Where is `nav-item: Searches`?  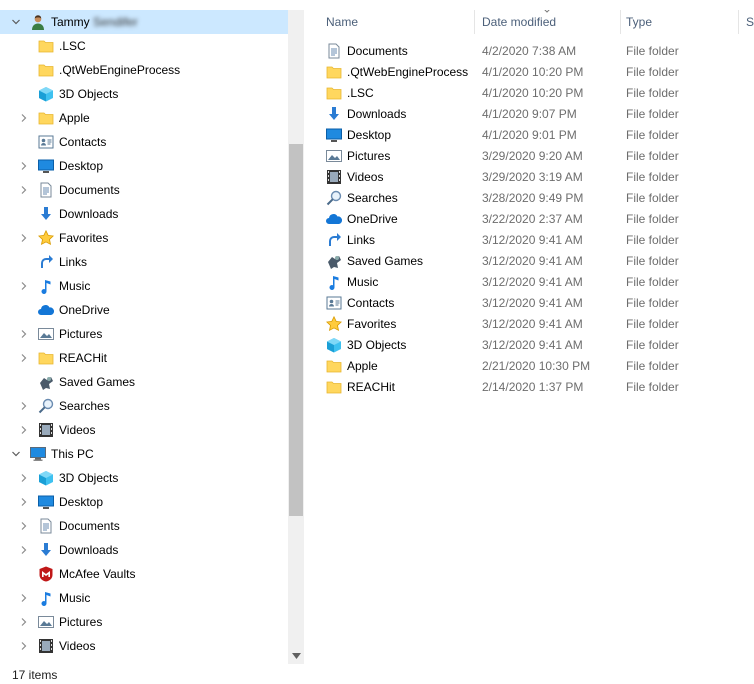 nav-item: Searches is located at coordinates (144, 406).